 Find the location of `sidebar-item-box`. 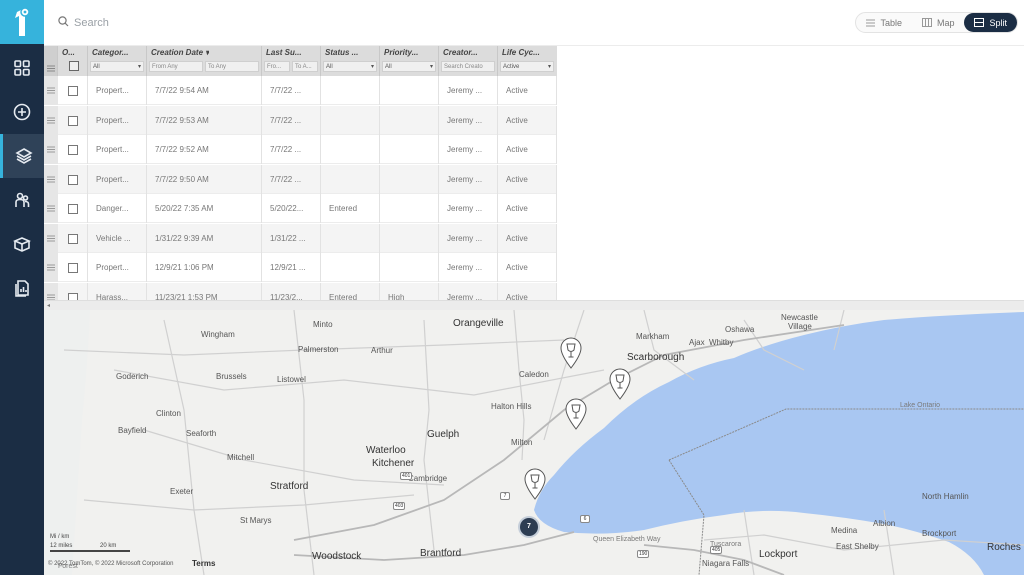

sidebar-item-box is located at coordinates (22, 244).